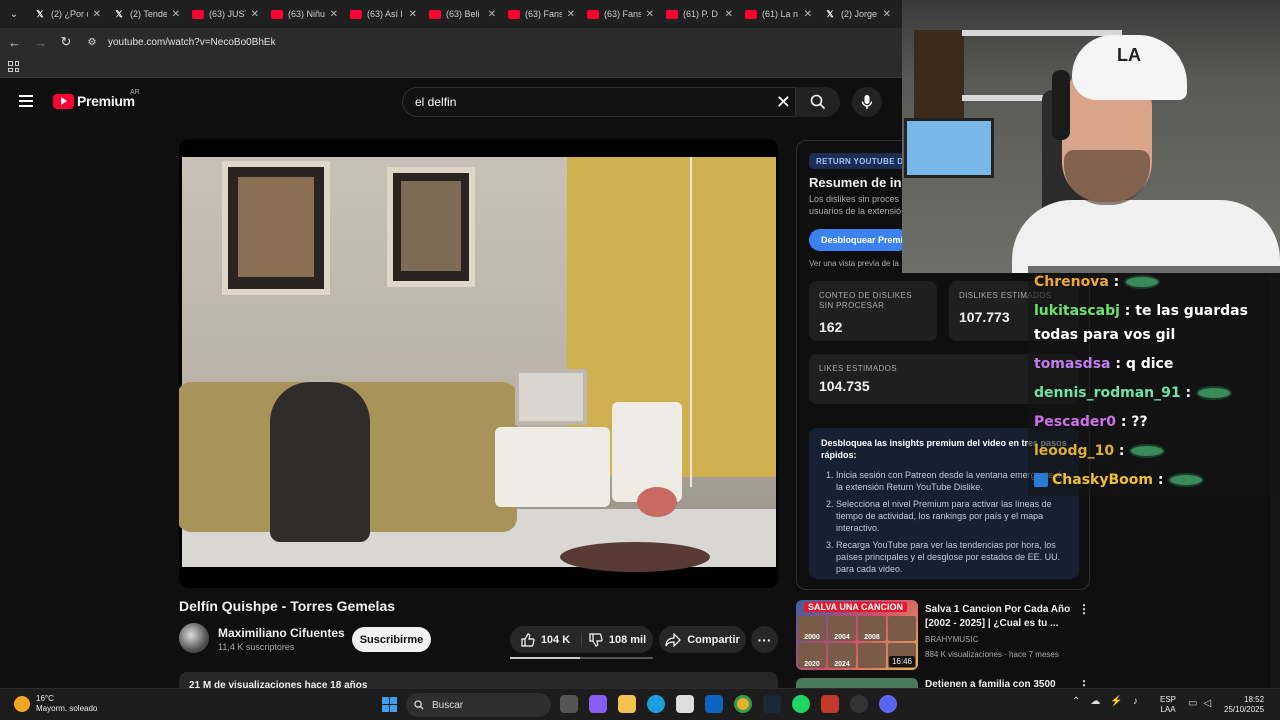 This screenshot has height=720, width=1280. What do you see at coordinates (599, 102) in the screenshot?
I see `search-input: el delfin ✕` at bounding box center [599, 102].